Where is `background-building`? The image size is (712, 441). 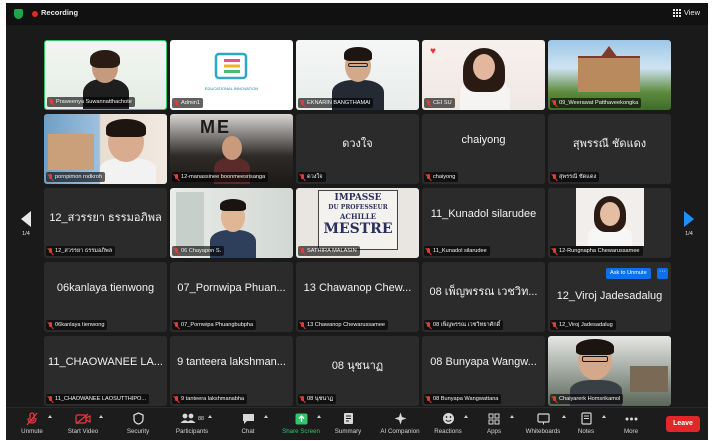
background-building is located at coordinates (649, 379).